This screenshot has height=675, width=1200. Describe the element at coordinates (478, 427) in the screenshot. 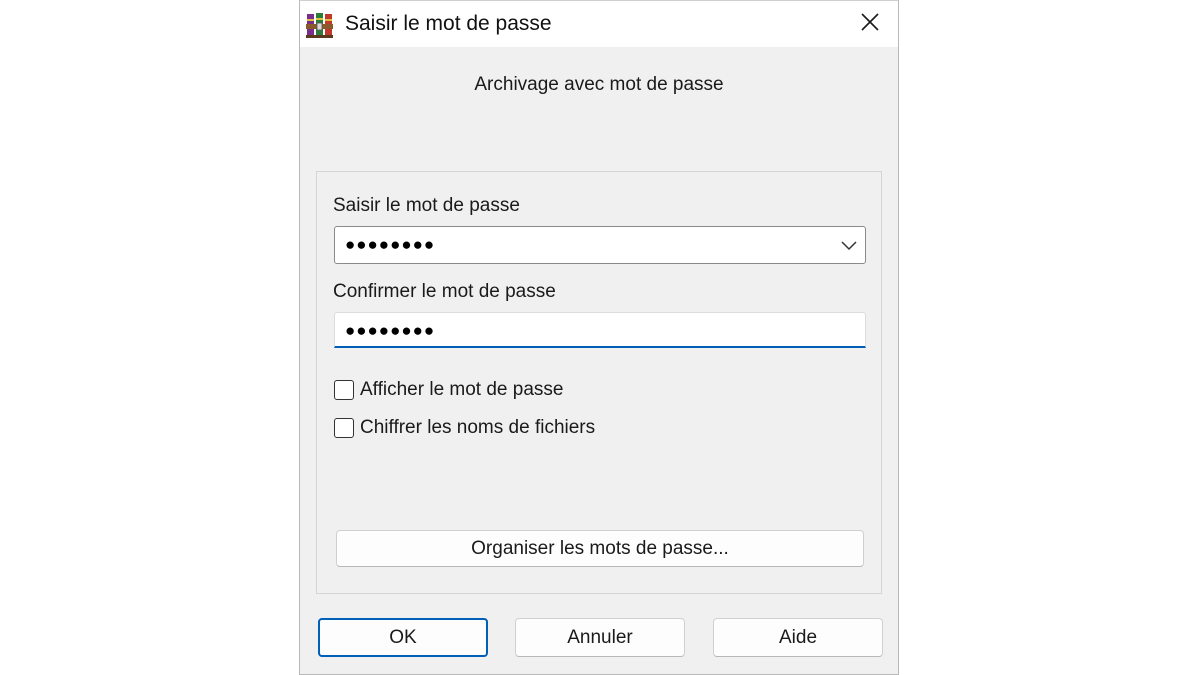

I see `encrypt-file-names-label: Chiffrer les noms de fichiers` at that location.